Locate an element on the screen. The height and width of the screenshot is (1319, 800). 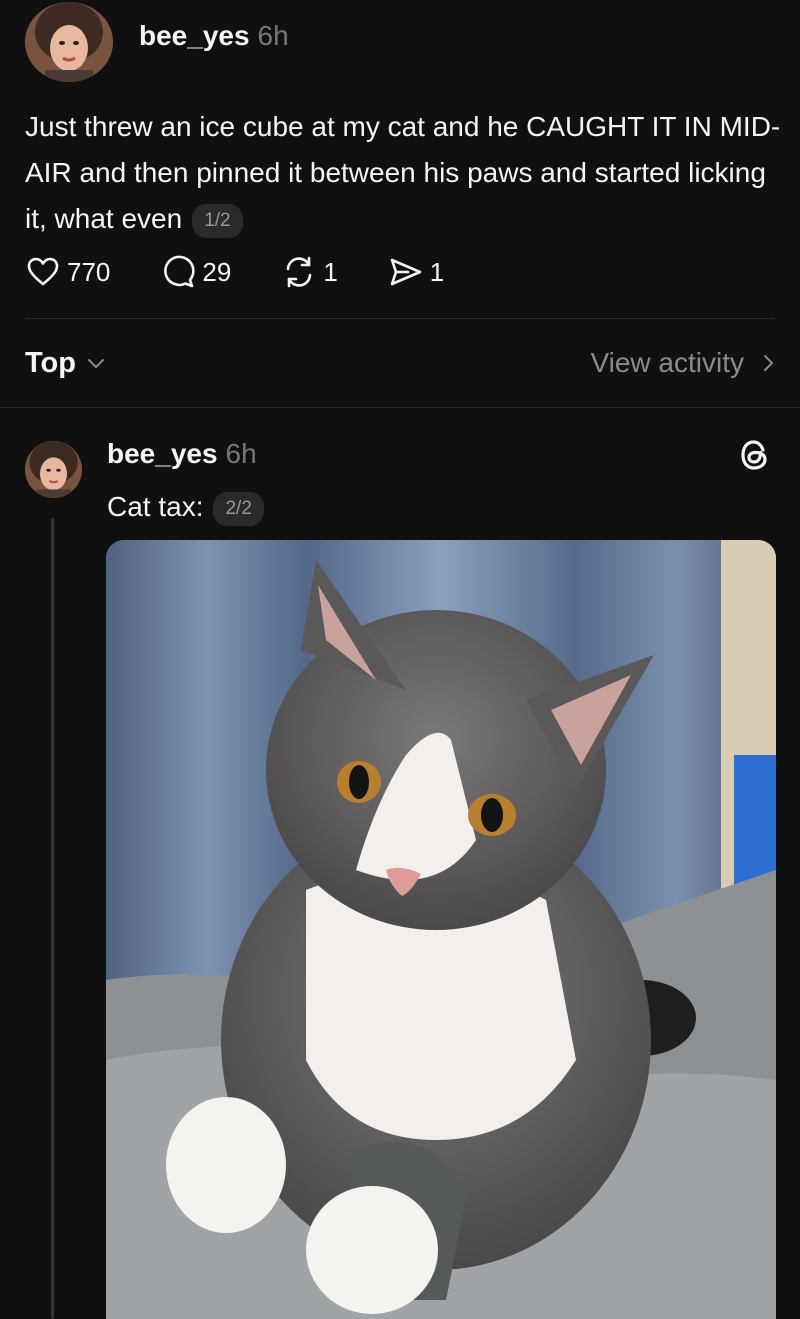
repost-button: 1 is located at coordinates (309, 272).